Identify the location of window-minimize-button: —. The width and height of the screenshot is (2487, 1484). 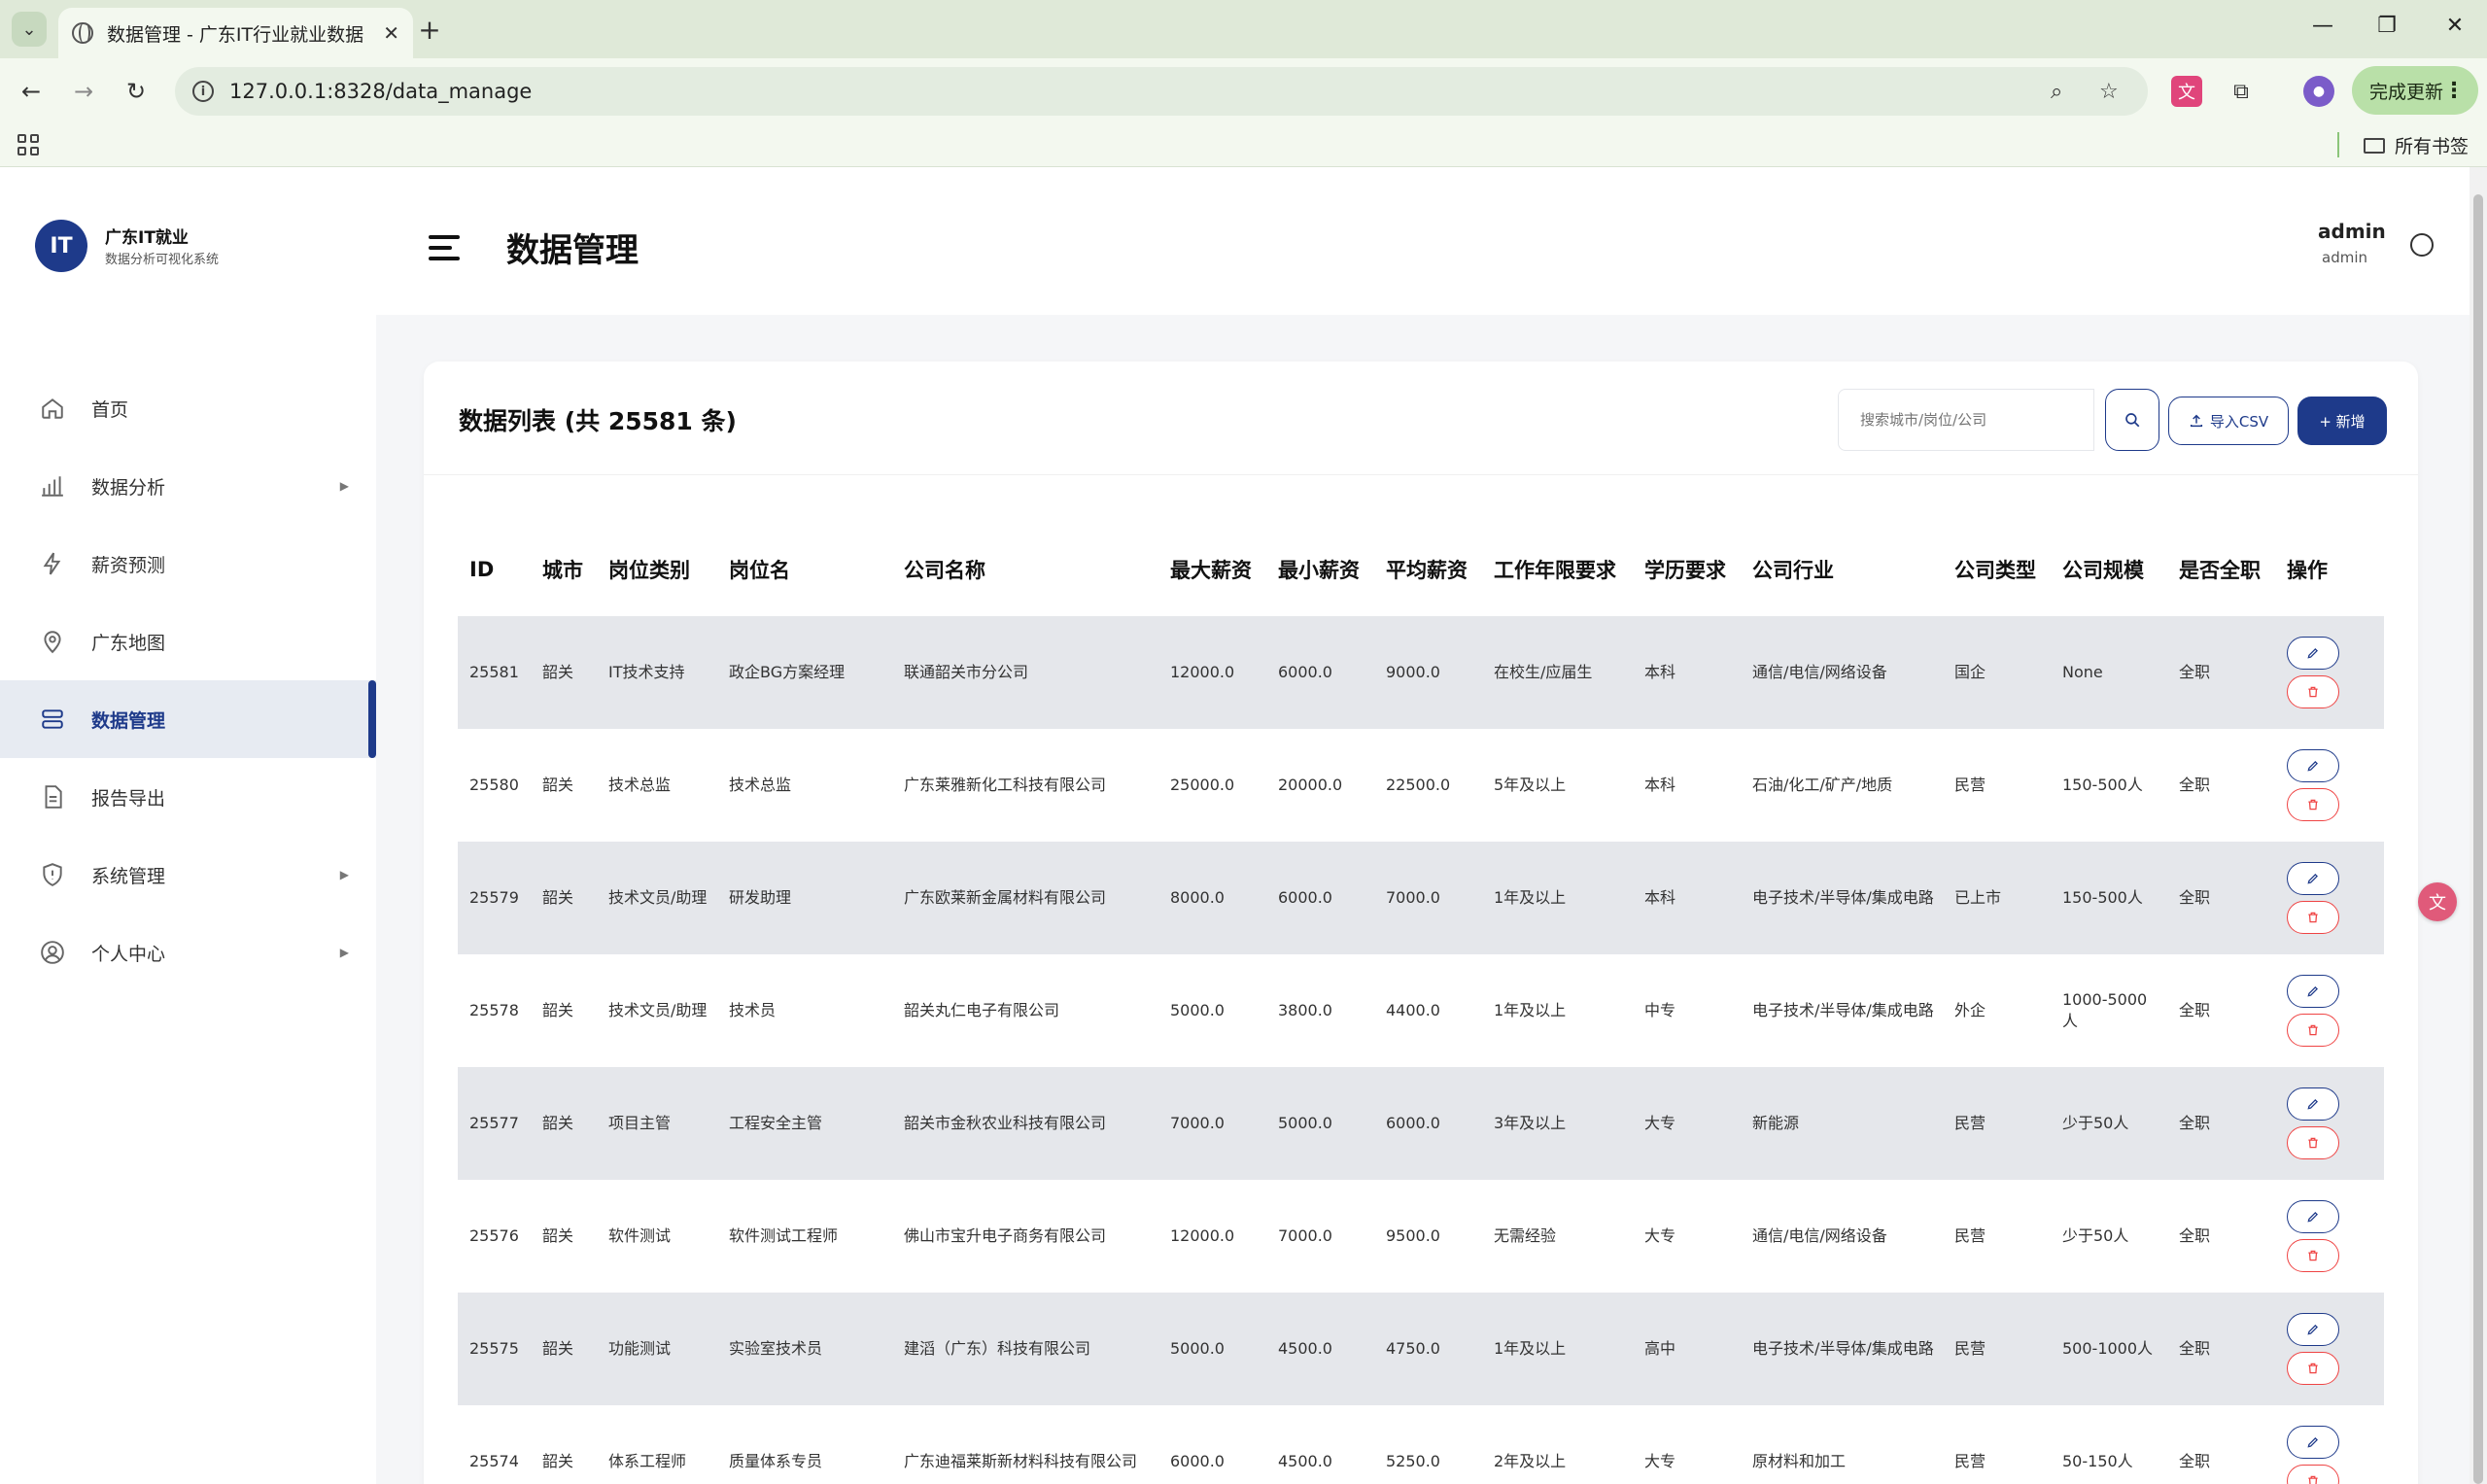
(2322, 26).